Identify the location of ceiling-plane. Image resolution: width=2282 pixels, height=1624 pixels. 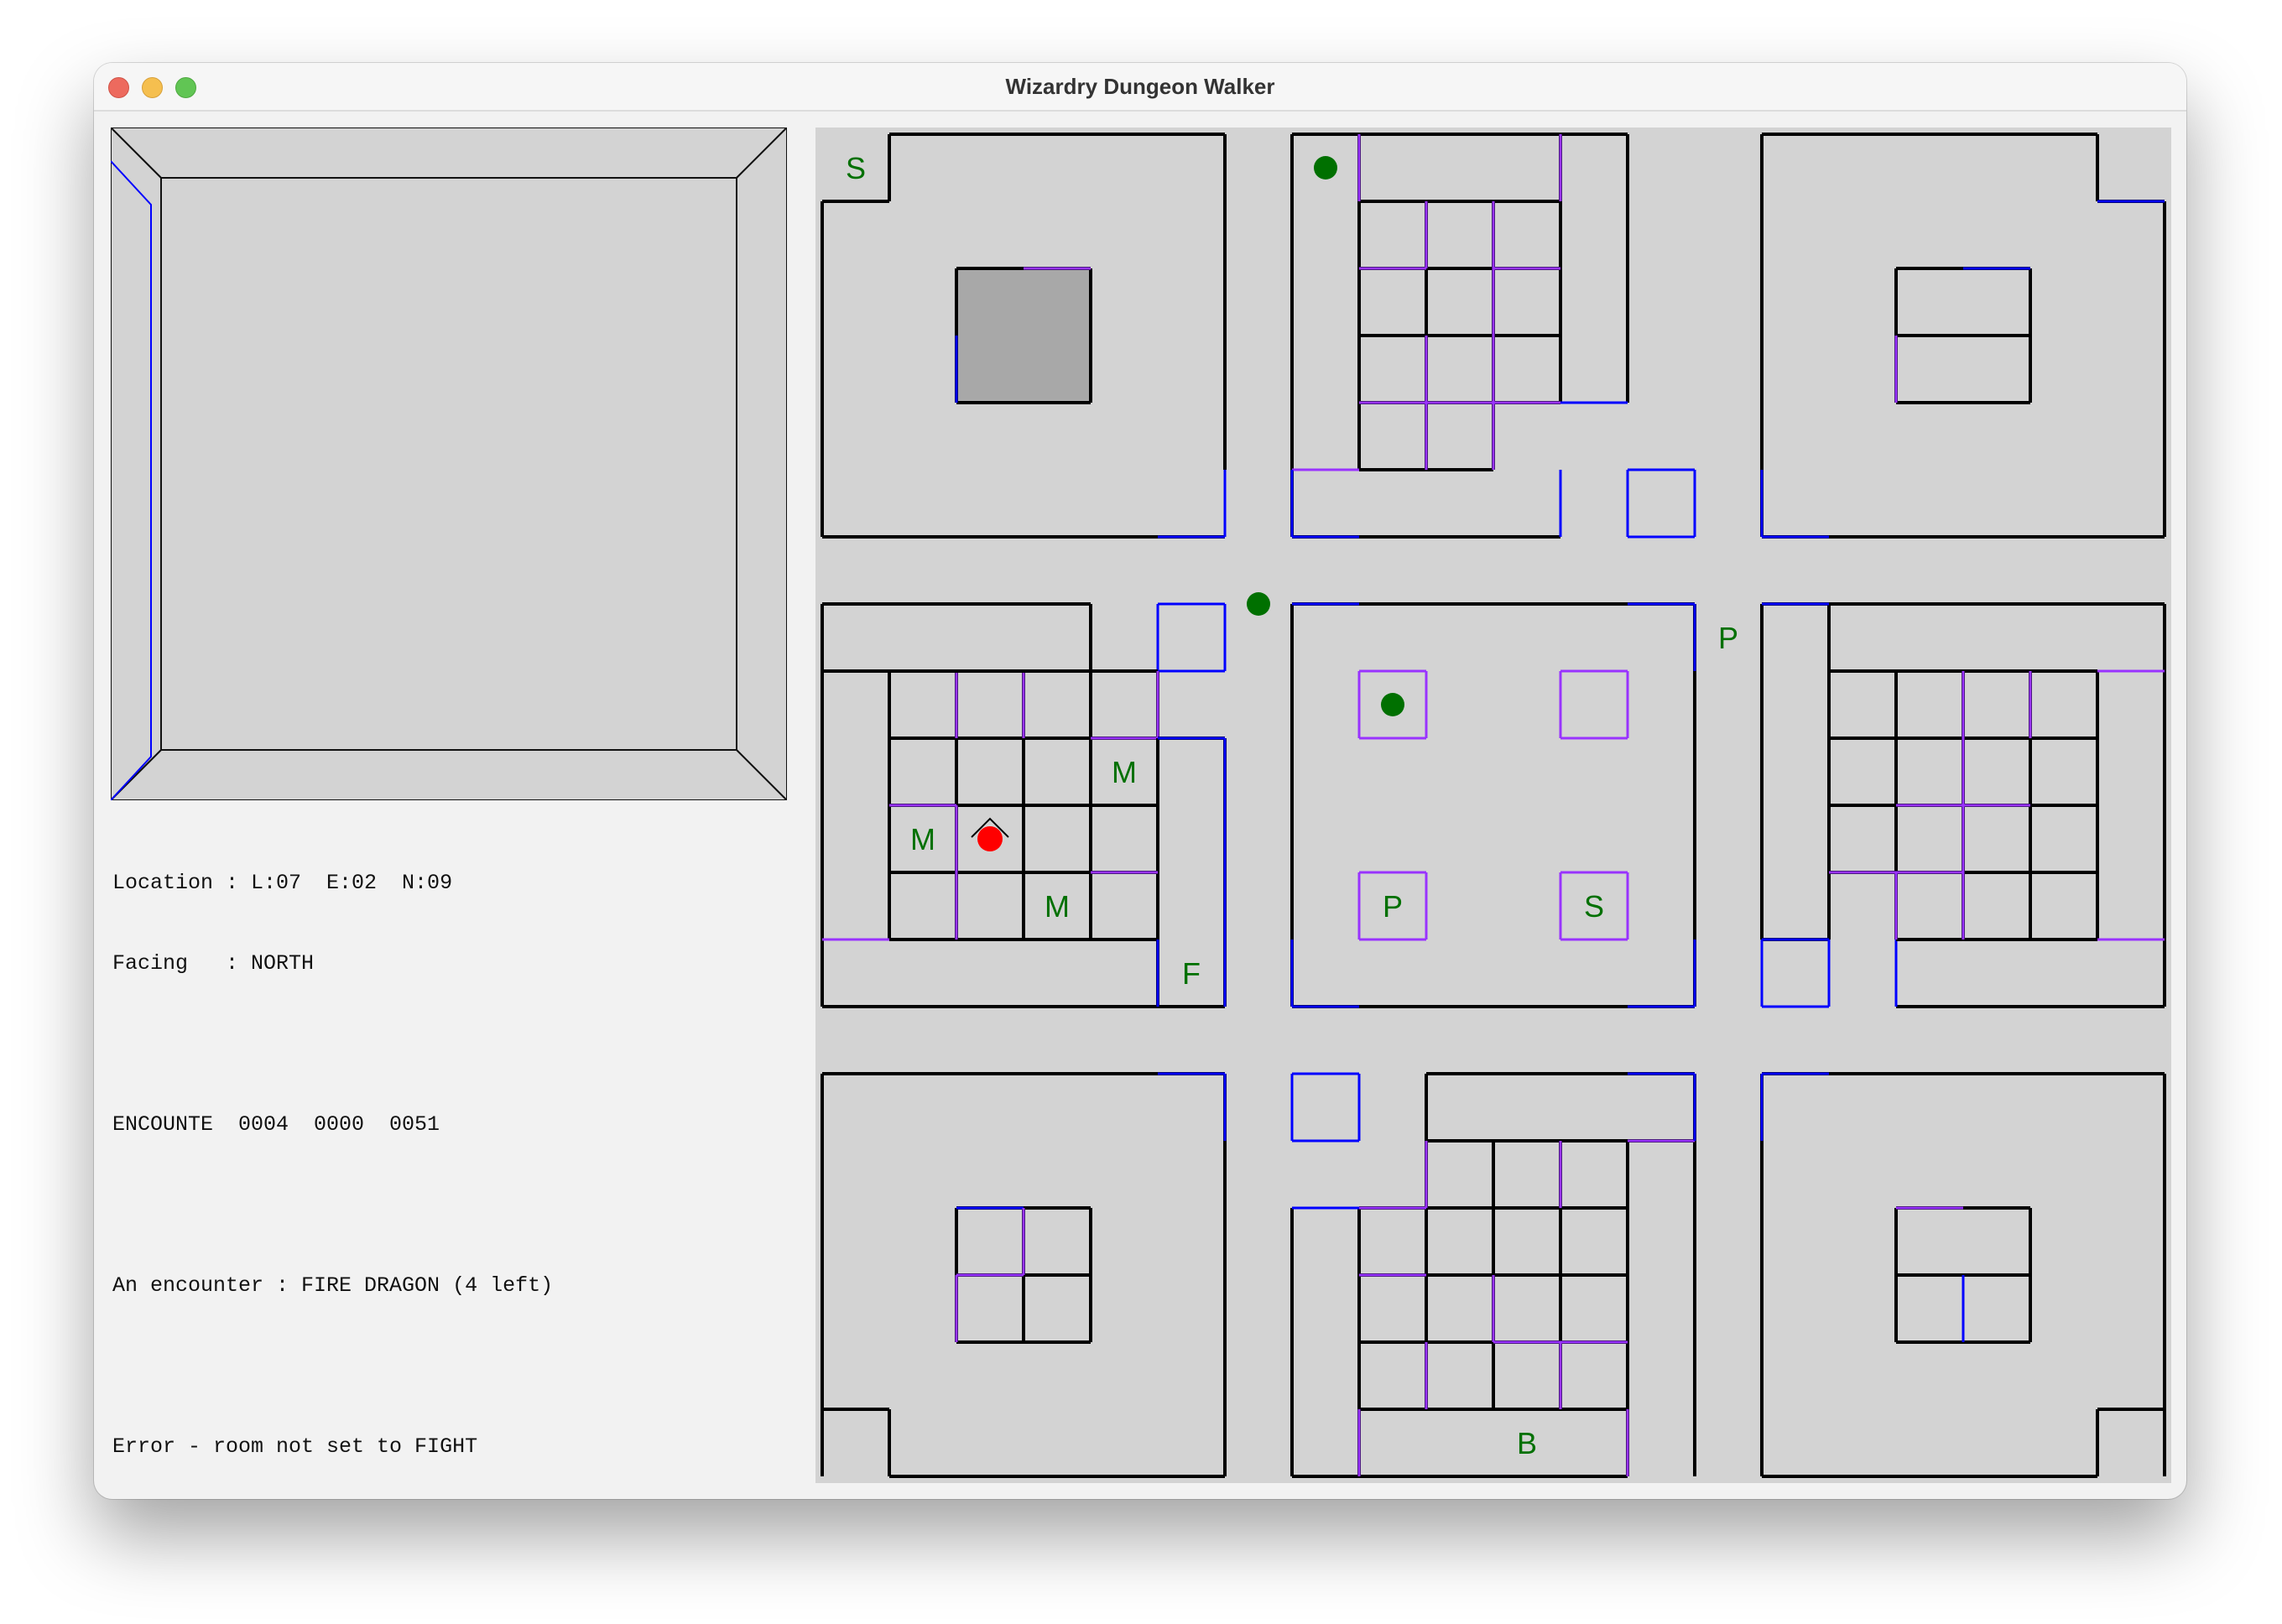
(449, 153).